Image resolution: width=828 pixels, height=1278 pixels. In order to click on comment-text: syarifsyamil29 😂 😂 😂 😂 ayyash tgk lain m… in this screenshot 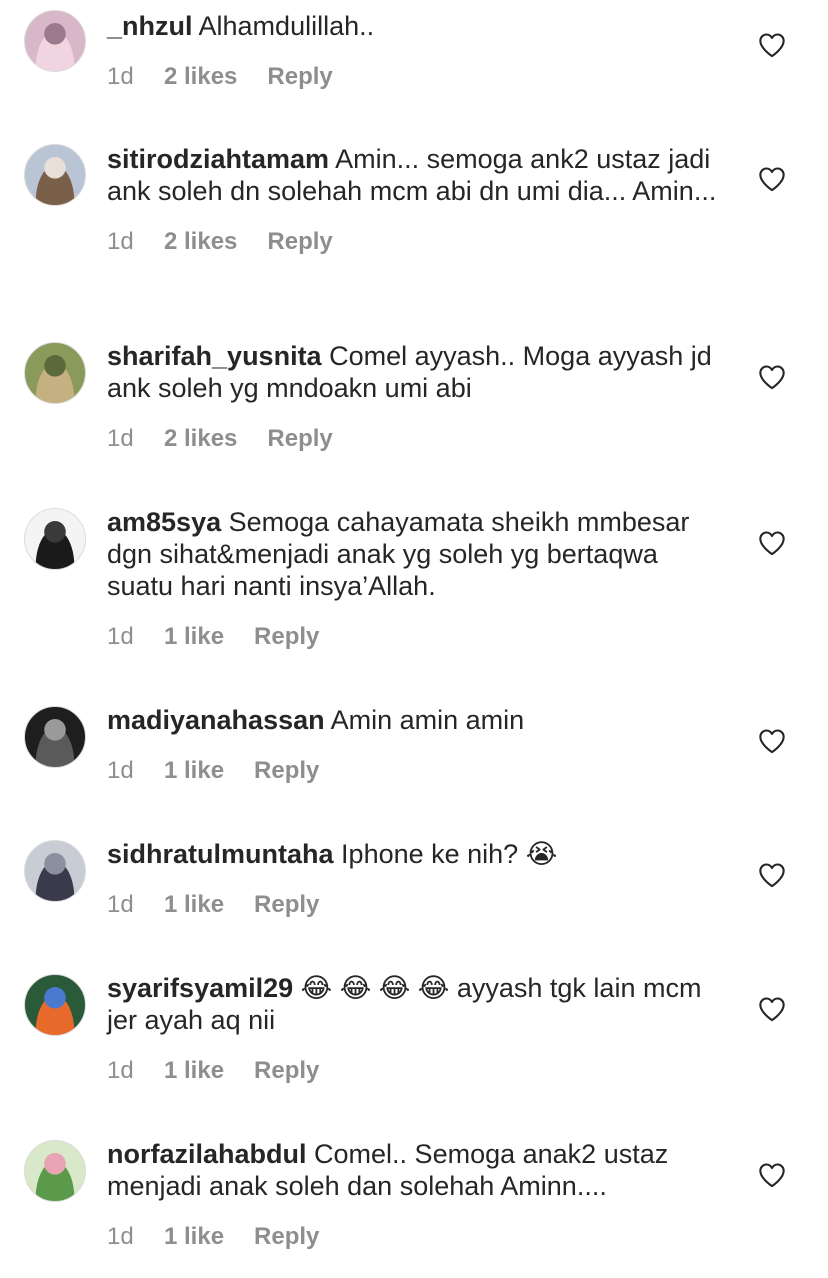, I will do `click(417, 1004)`.